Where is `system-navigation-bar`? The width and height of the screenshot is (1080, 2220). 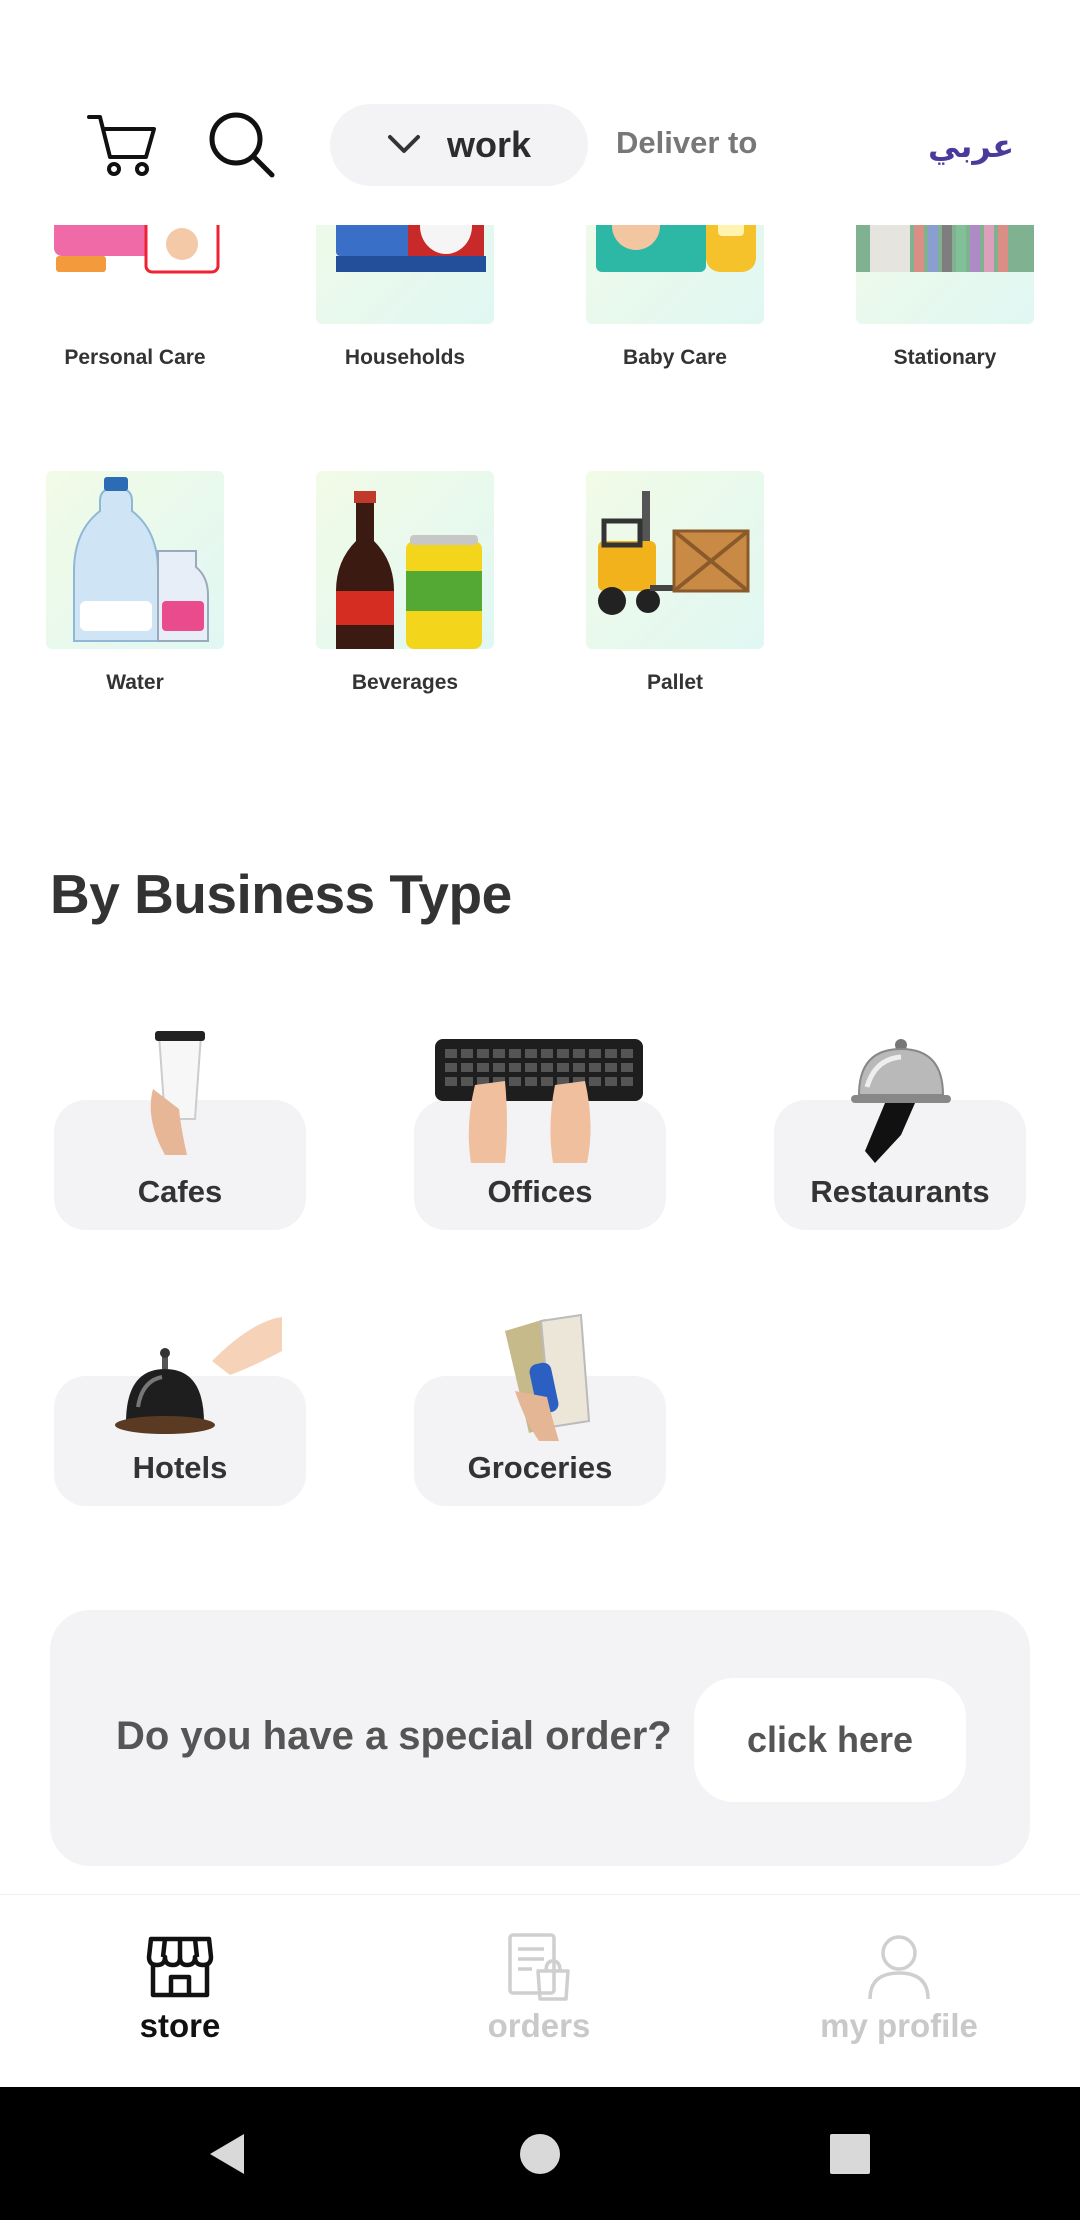
system-navigation-bar is located at coordinates (540, 2153).